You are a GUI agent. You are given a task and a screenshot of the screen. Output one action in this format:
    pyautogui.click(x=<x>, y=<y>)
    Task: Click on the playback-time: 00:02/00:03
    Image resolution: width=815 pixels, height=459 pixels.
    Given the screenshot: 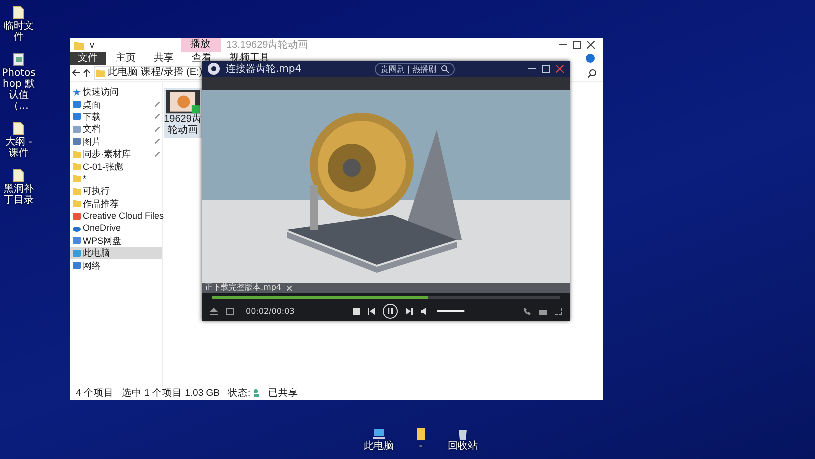 What is the action you would take?
    pyautogui.click(x=270, y=311)
    